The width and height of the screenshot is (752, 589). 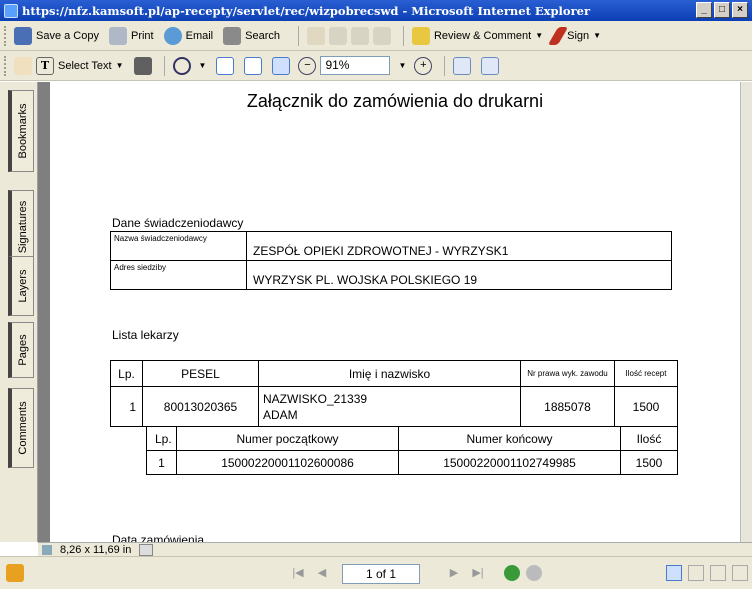 I want to click on page-number-input: 1 of 1, so click(x=381, y=574).